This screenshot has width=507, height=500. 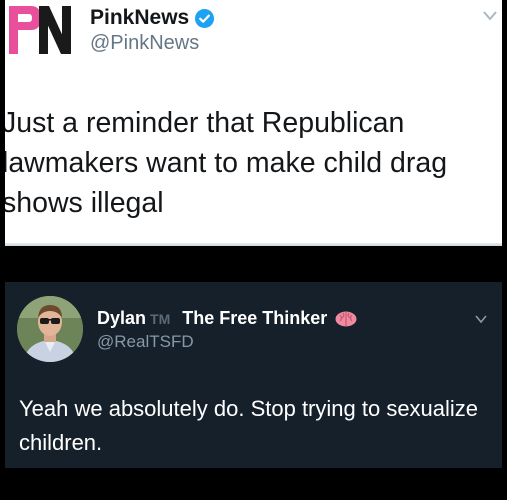 What do you see at coordinates (346, 318) in the screenshot?
I see `brain-emoji-icon` at bounding box center [346, 318].